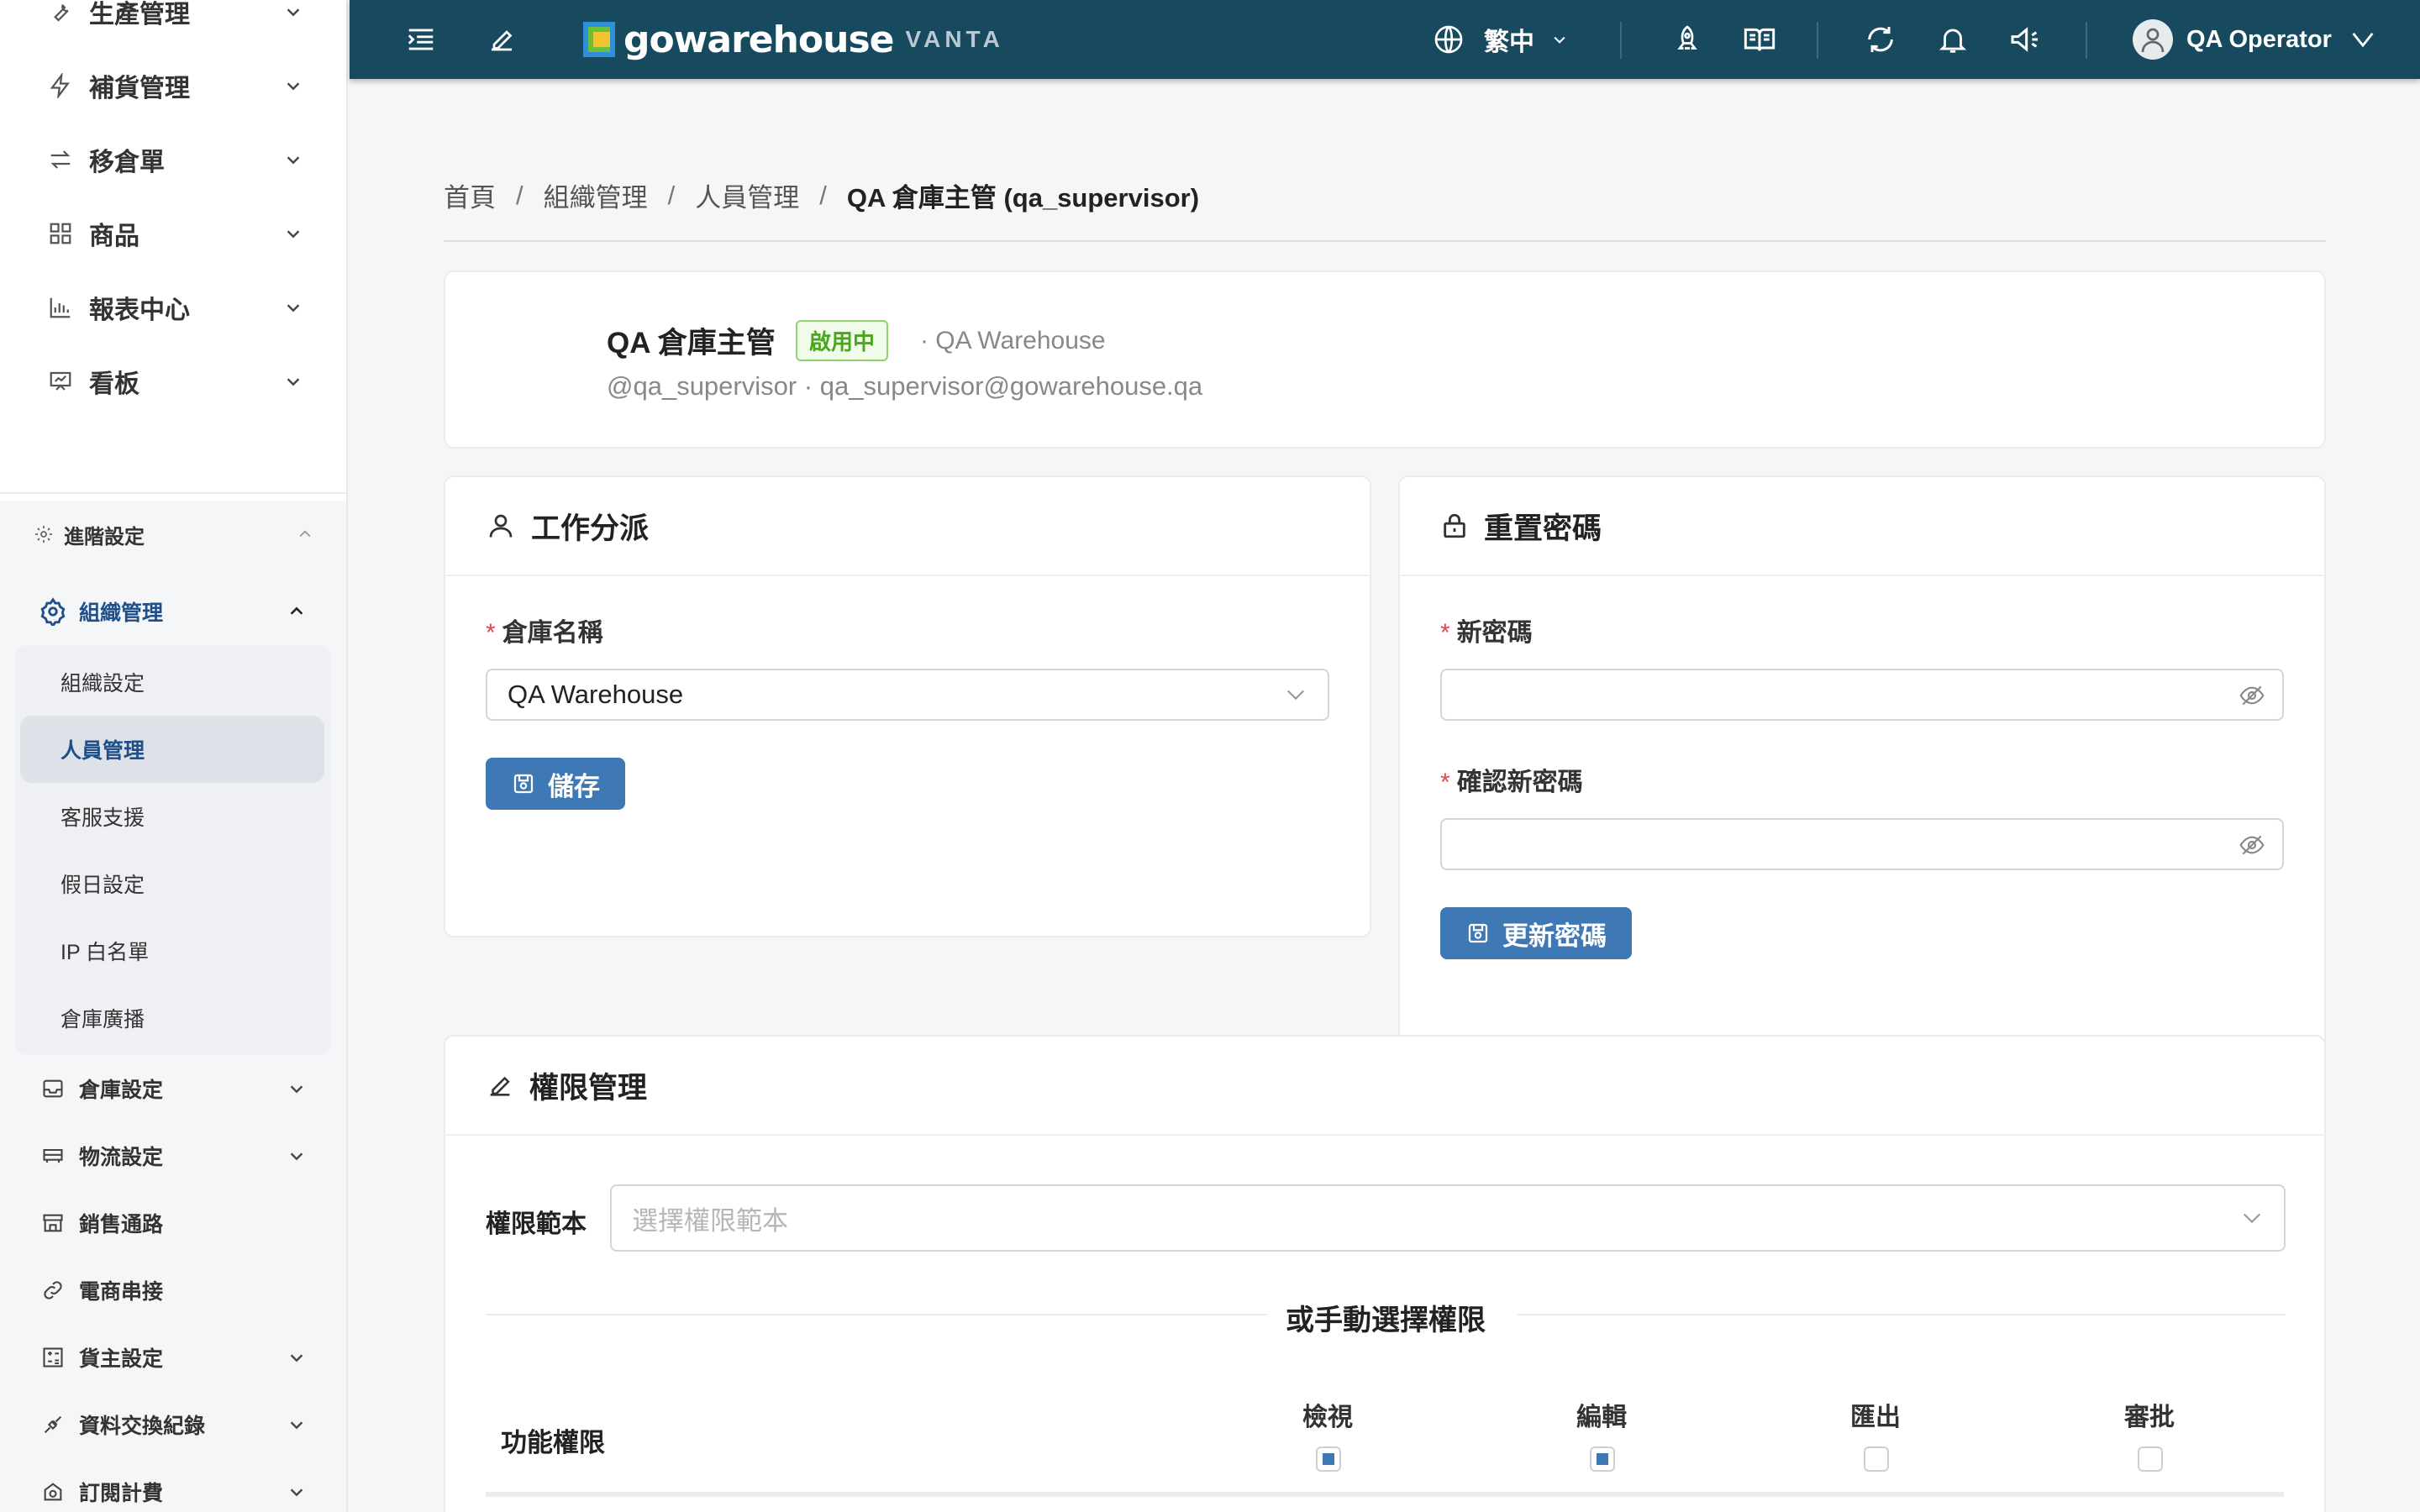  I want to click on sidebar-top-menu: 生產管理 補貨管理 移倉單 商品 報表中心 看板, so click(173, 209).